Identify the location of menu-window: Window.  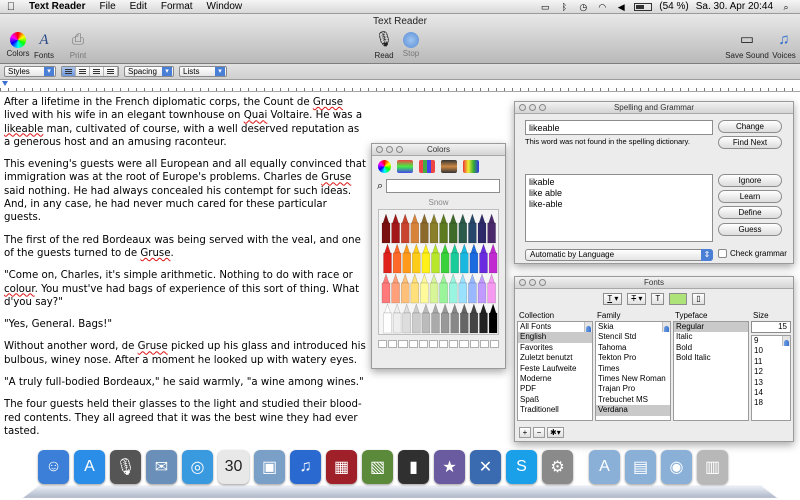
(225, 6).